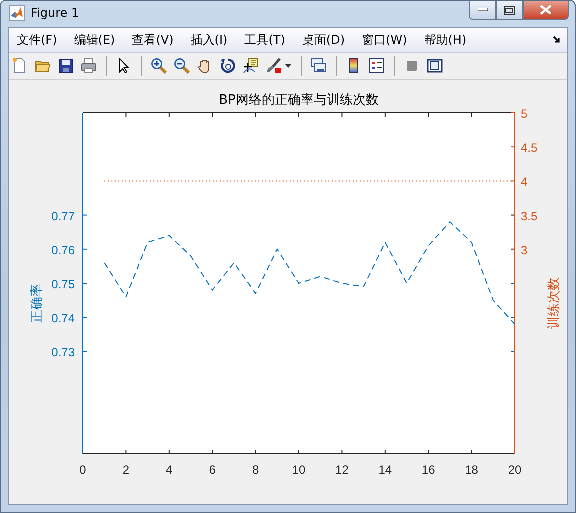 The width and height of the screenshot is (576, 513). I want to click on y2-tick-label: 3, so click(524, 250).